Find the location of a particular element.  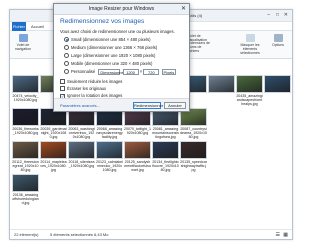

thumbnail-item: 20134_firstlightoflouvre_1920x1080.jpg is located at coordinates (165, 156).